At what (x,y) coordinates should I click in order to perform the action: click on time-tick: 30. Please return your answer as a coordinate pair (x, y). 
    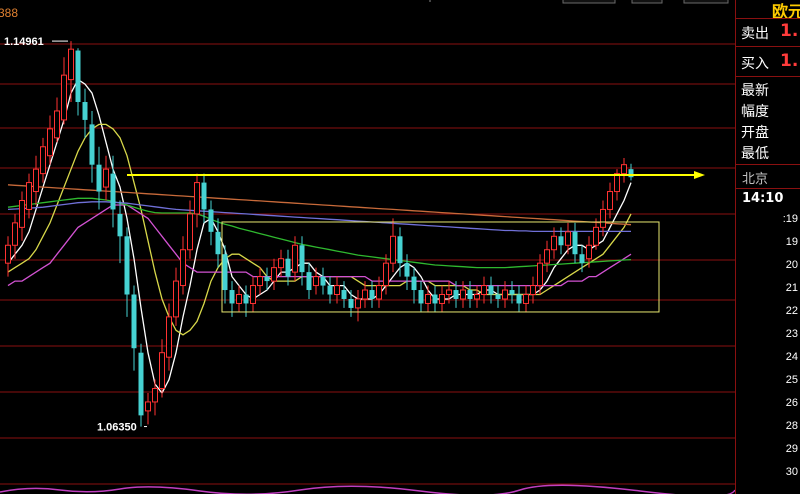
    Looking at the image, I should click on (791, 472).